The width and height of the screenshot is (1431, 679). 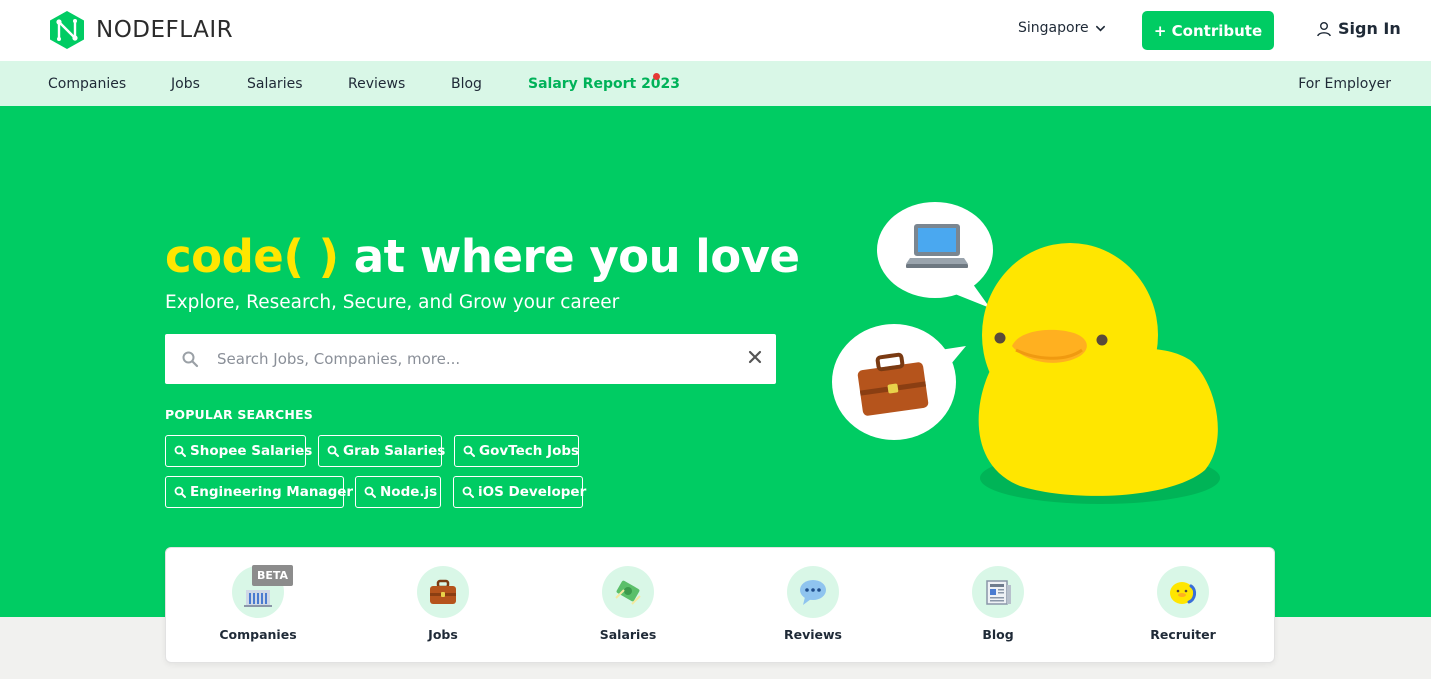 I want to click on close-icon, so click(x=755, y=357).